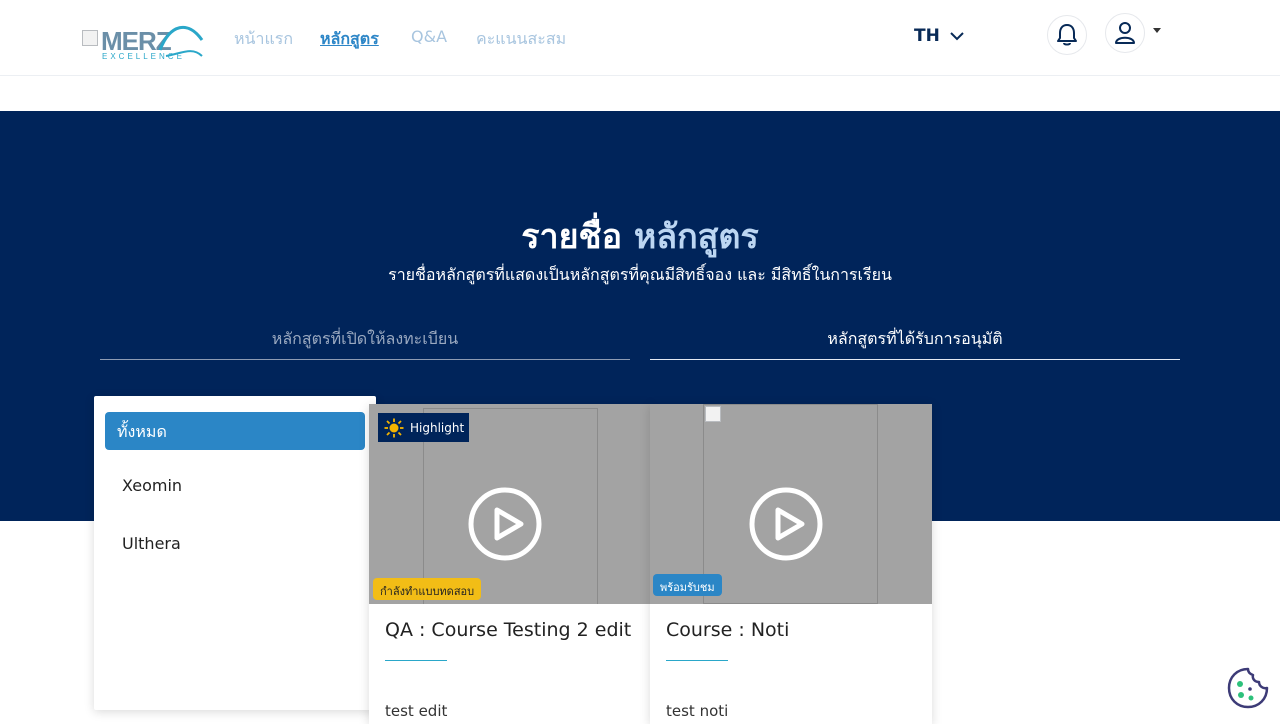  What do you see at coordinates (696, 237) in the screenshot?
I see `title-highlight: หลักสูตร` at bounding box center [696, 237].